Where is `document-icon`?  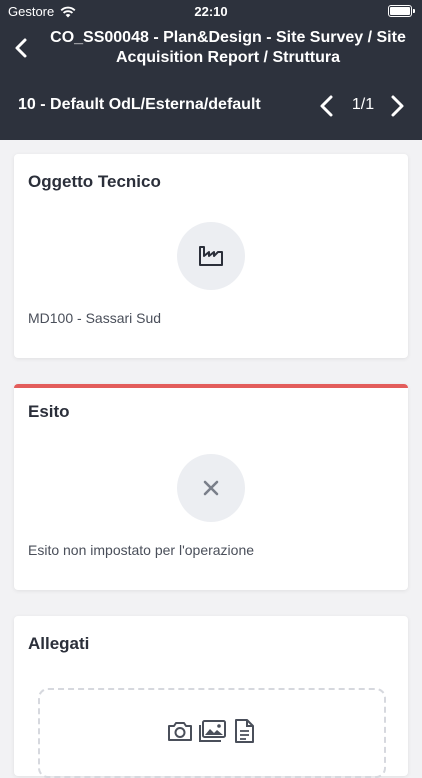
document-icon is located at coordinates (244, 731).